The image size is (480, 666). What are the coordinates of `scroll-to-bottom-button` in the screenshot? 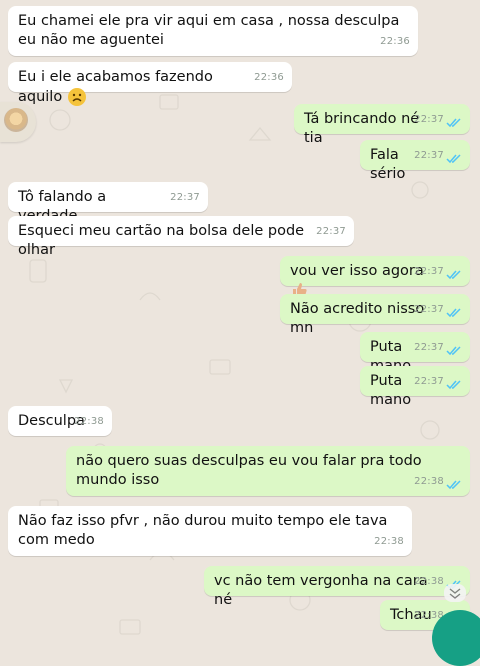 It's located at (455, 593).